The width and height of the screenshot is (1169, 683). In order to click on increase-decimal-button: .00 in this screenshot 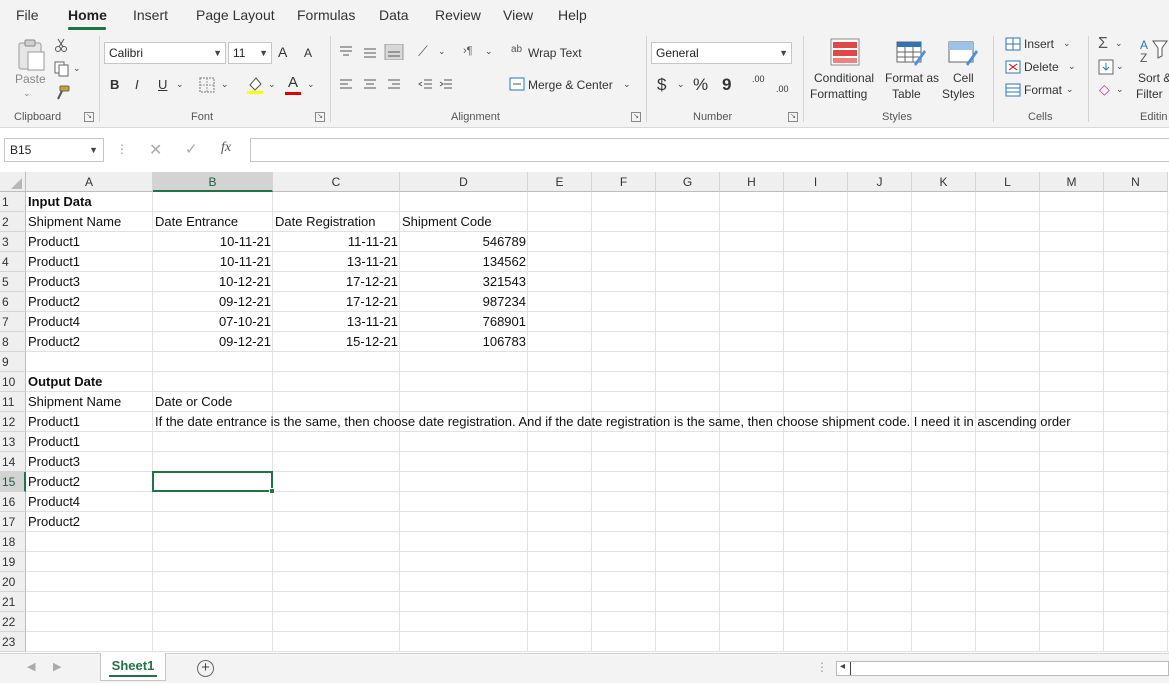, I will do `click(761, 85)`.